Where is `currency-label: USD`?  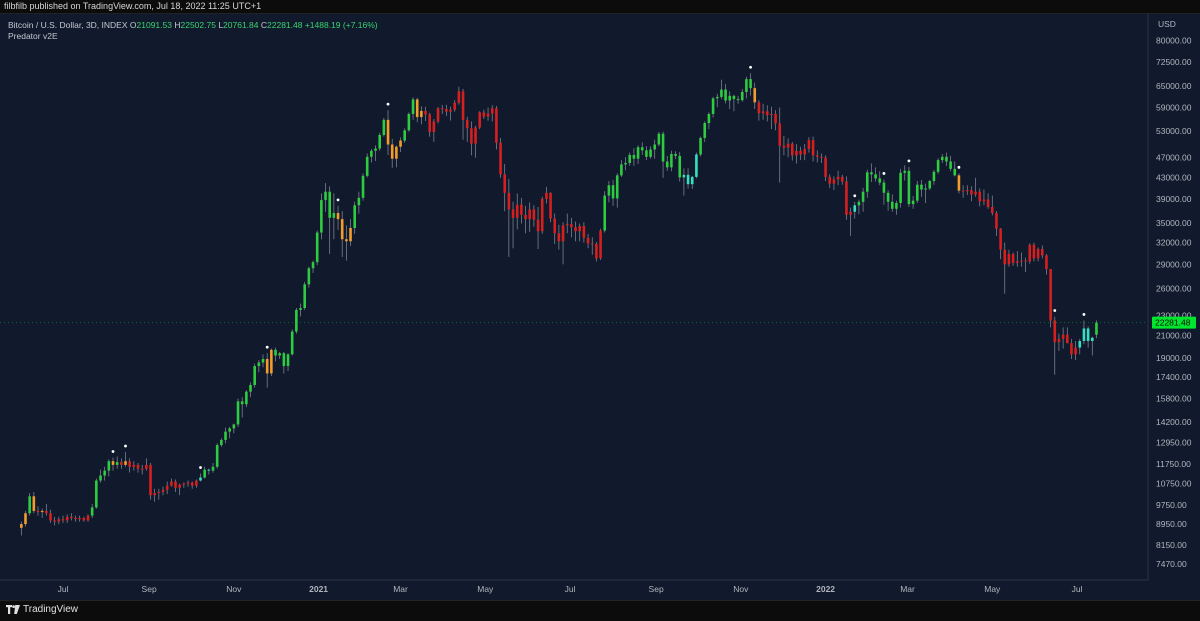
currency-label: USD is located at coordinates (1167, 24).